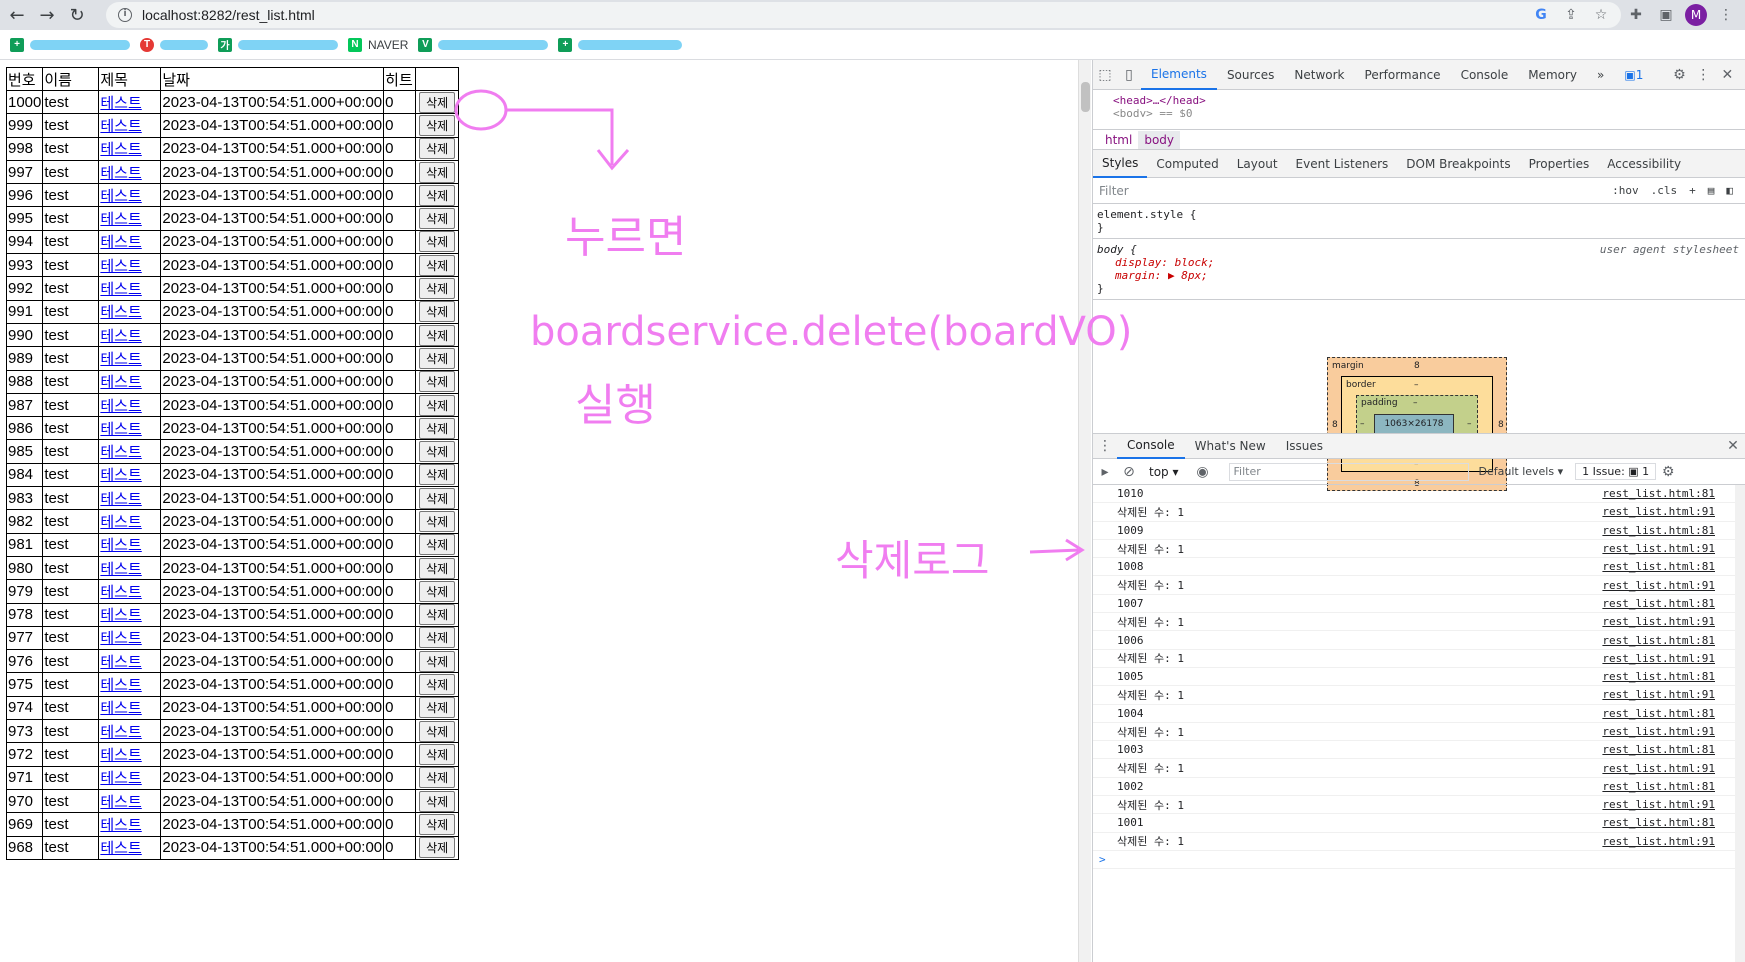 The width and height of the screenshot is (1745, 962). Describe the element at coordinates (1319, 75) in the screenshot. I see `devtools-tab-network: Network` at that location.